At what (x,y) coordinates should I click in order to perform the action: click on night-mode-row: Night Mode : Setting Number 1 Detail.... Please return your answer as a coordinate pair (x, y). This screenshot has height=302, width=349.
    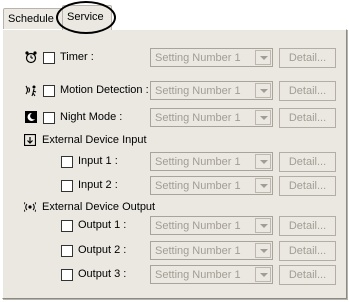
    Looking at the image, I should click on (173, 118).